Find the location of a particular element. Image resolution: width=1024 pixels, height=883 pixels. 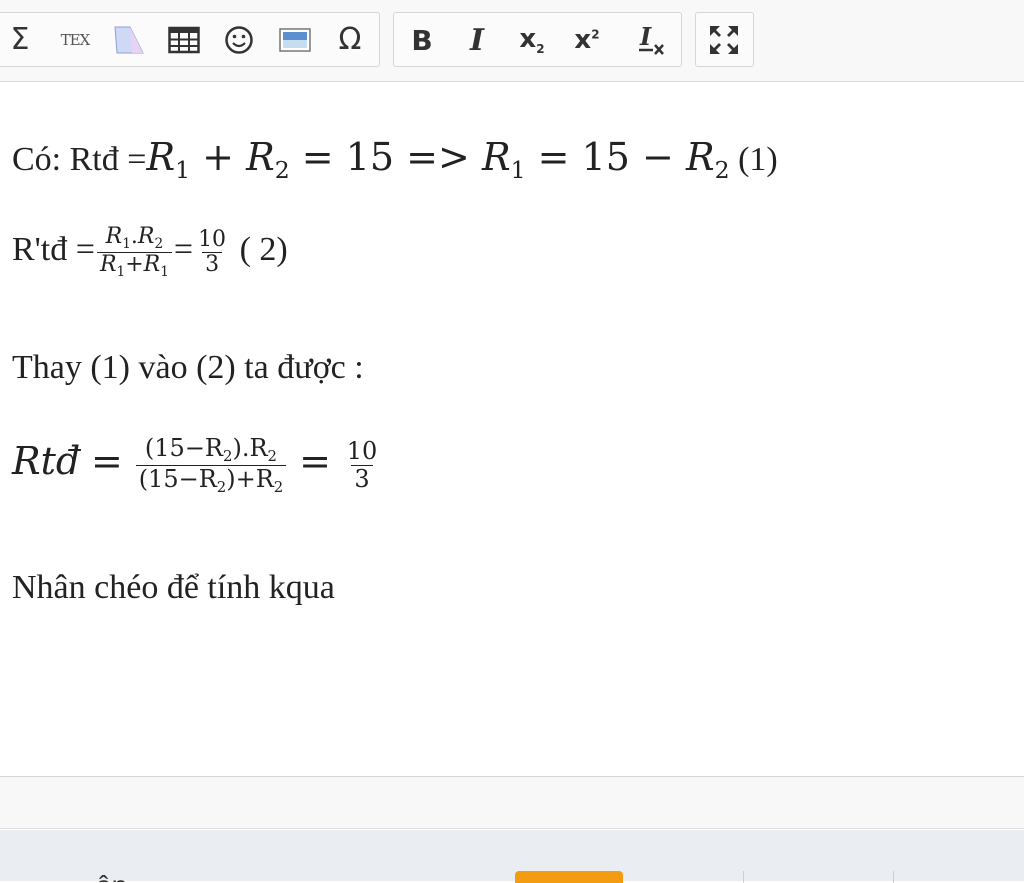

line4-fraction: (15−R2).R2 (15−R2)+R2 is located at coordinates (211, 465).